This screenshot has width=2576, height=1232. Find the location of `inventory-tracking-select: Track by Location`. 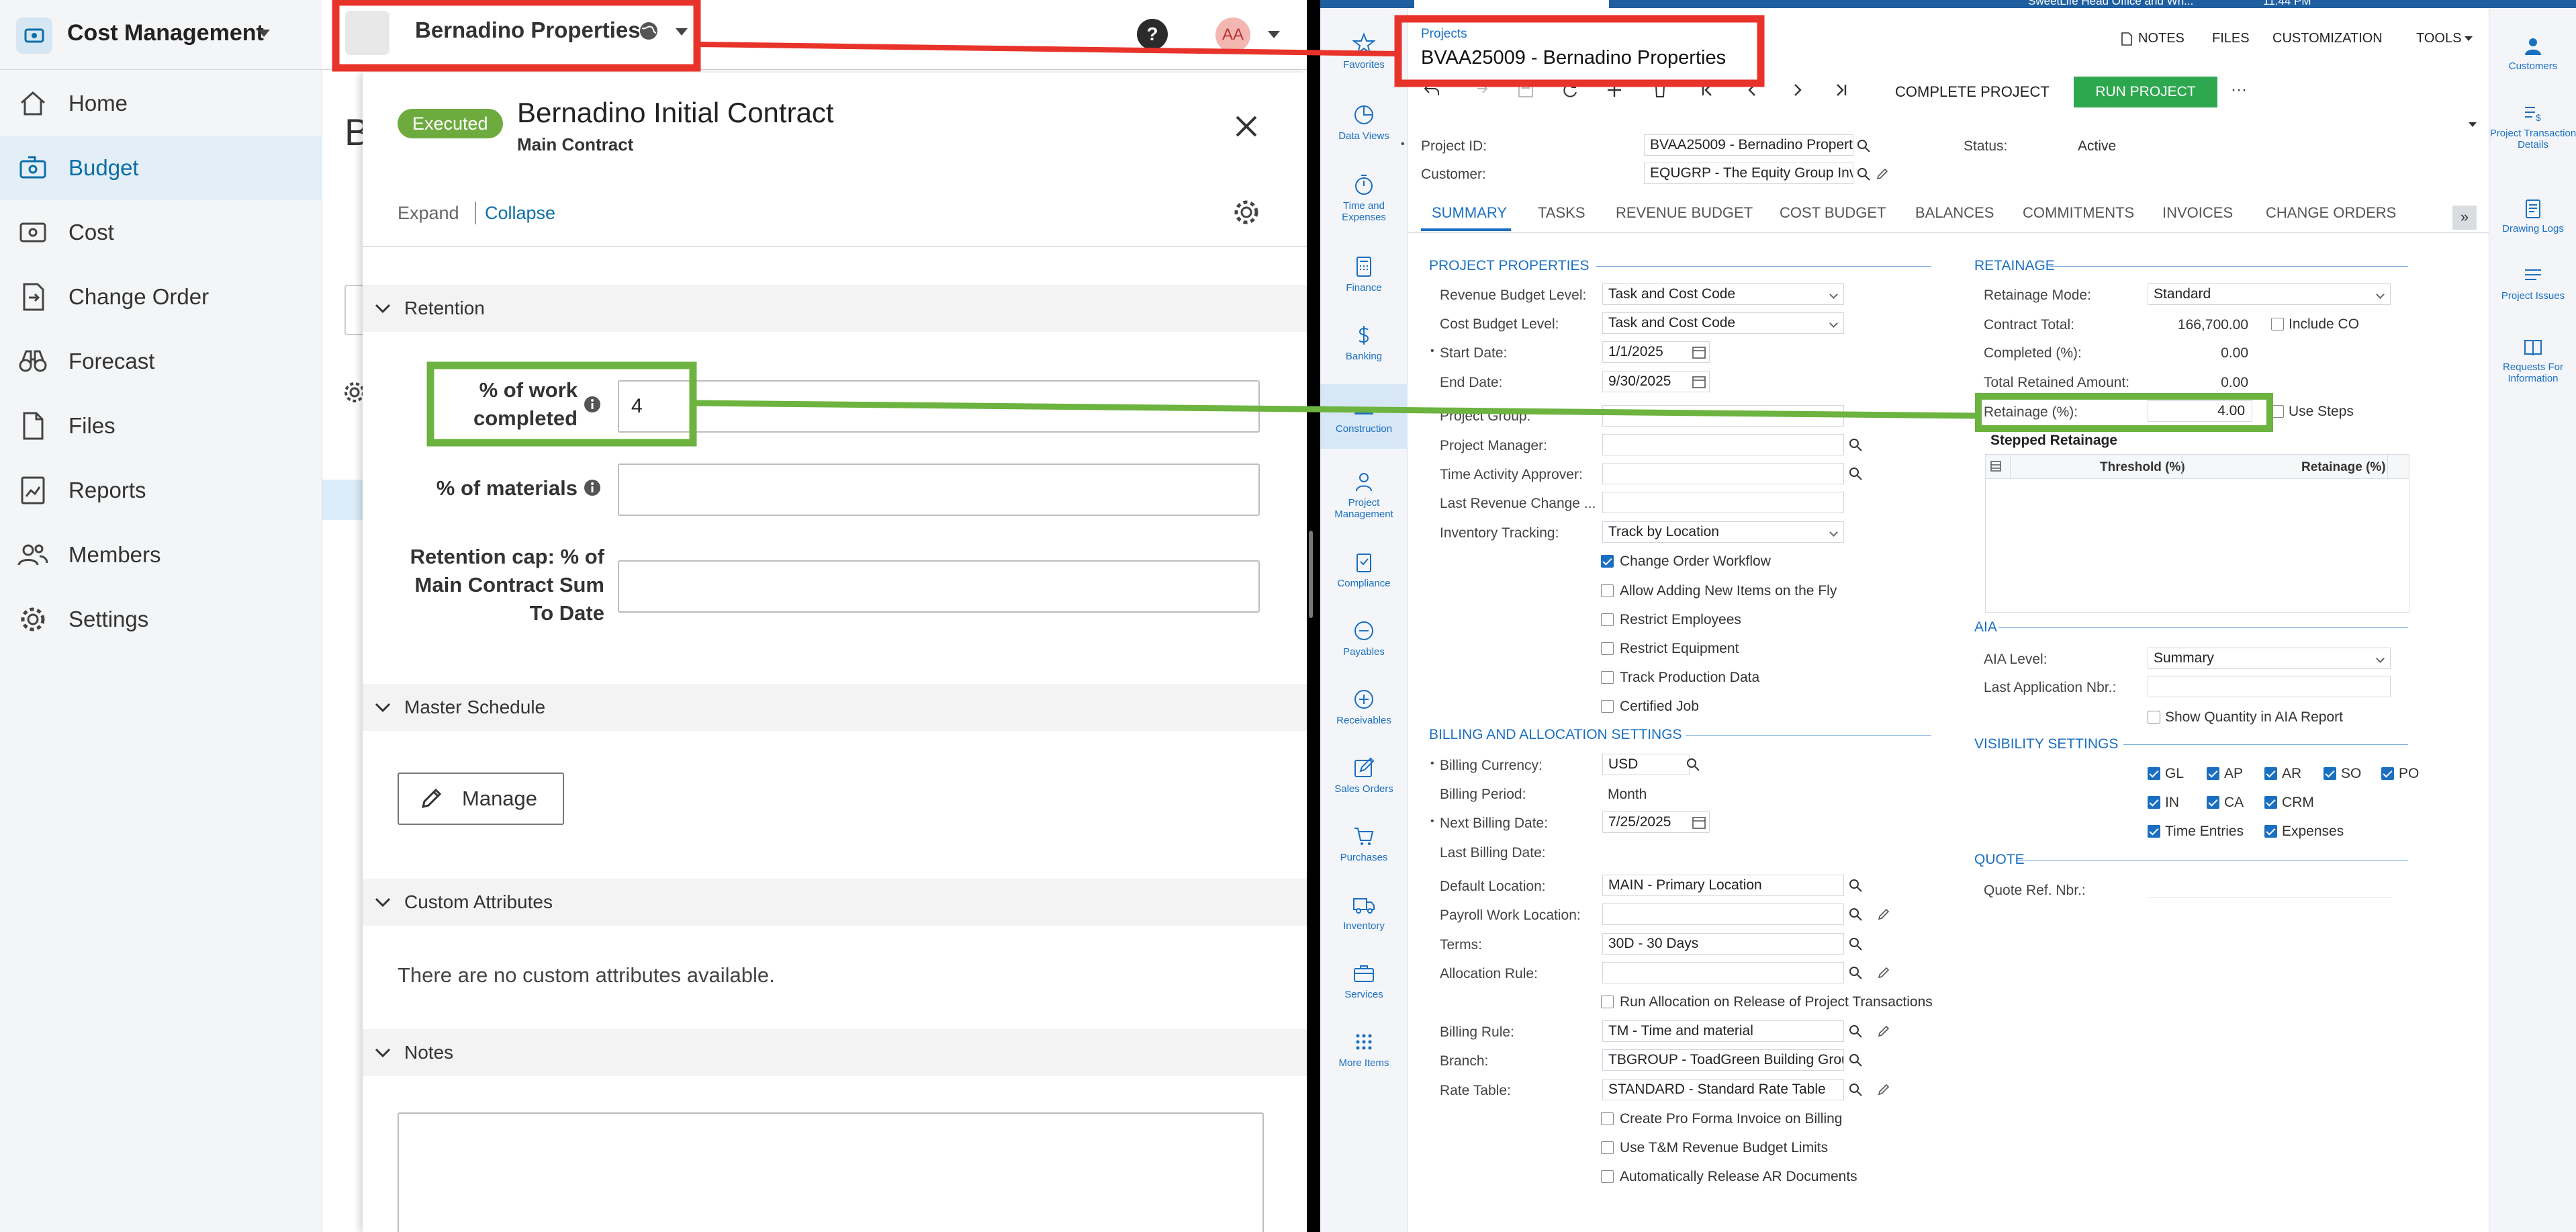

inventory-tracking-select: Track by Location is located at coordinates (1723, 532).